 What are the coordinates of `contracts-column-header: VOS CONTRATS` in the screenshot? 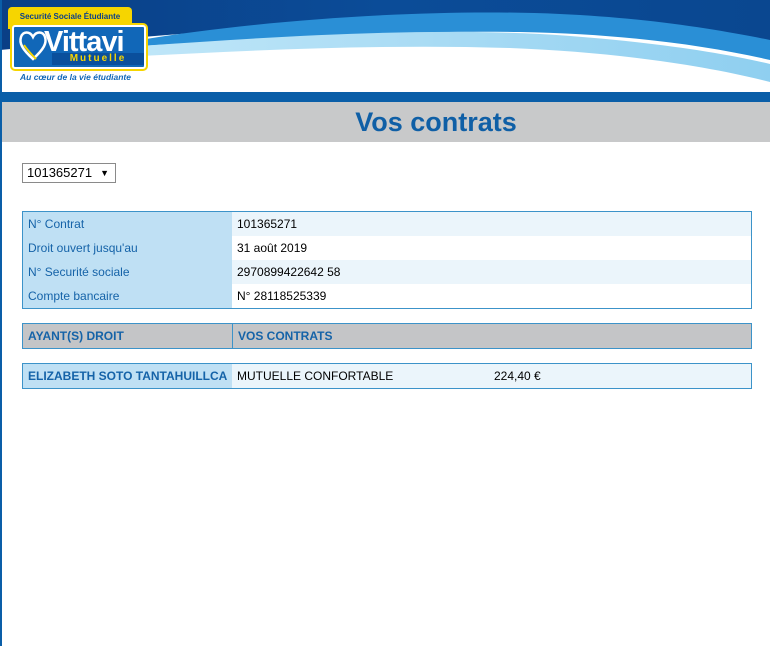 It's located at (285, 336).